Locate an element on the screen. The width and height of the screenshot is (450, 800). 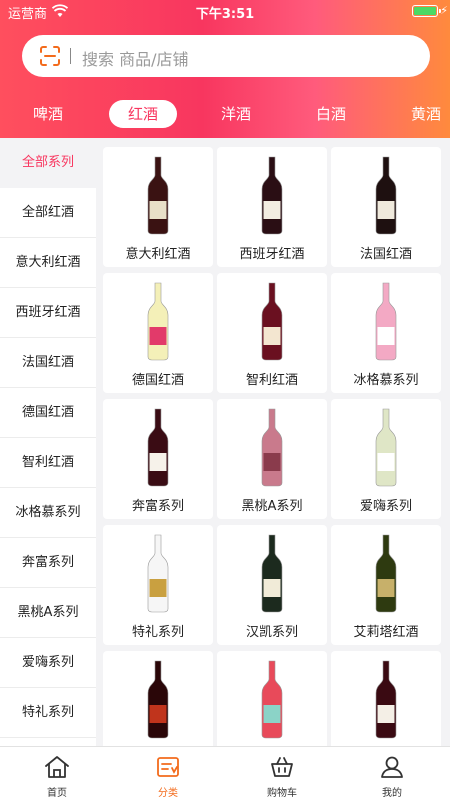
product-card: 德国红酒 is located at coordinates (158, 333).